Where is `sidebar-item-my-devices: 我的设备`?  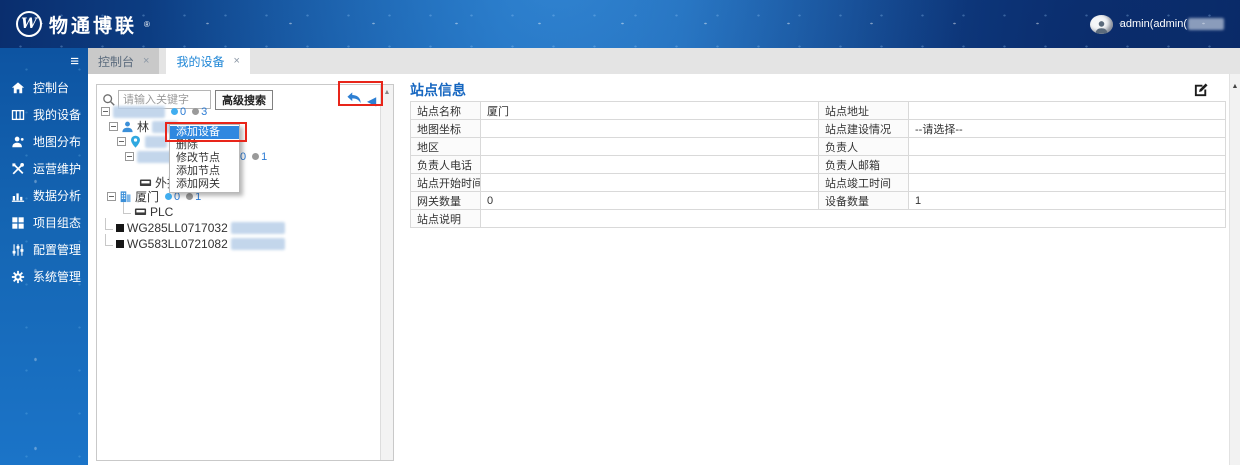 sidebar-item-my-devices: 我的设备 is located at coordinates (44, 114).